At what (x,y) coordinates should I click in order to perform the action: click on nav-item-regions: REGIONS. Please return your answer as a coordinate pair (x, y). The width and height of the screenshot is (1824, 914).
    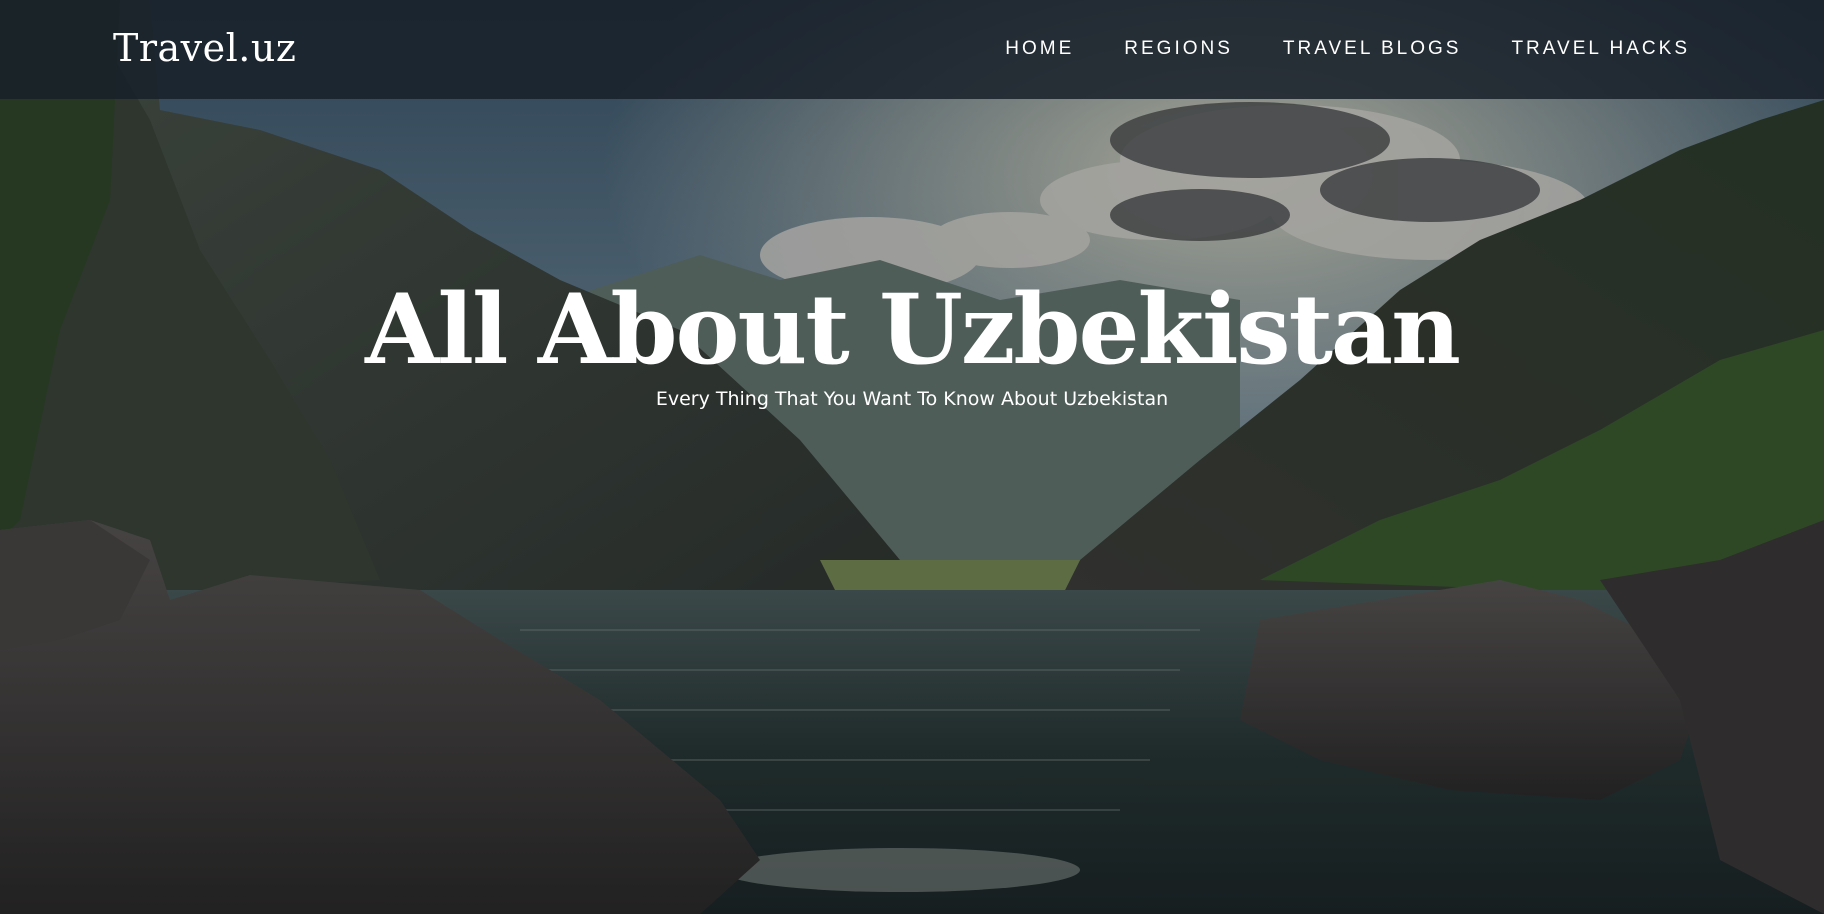
    Looking at the image, I should click on (1178, 49).